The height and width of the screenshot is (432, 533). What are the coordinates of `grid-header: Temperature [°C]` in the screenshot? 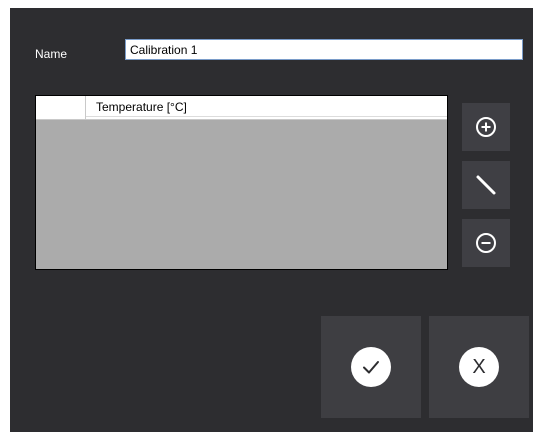 It's located at (241, 108).